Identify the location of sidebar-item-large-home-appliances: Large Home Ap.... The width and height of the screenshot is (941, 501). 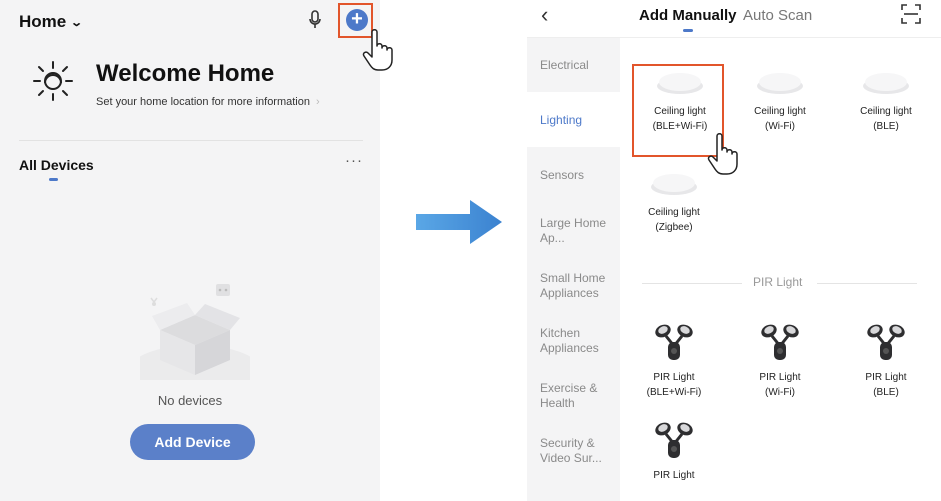
(575, 231).